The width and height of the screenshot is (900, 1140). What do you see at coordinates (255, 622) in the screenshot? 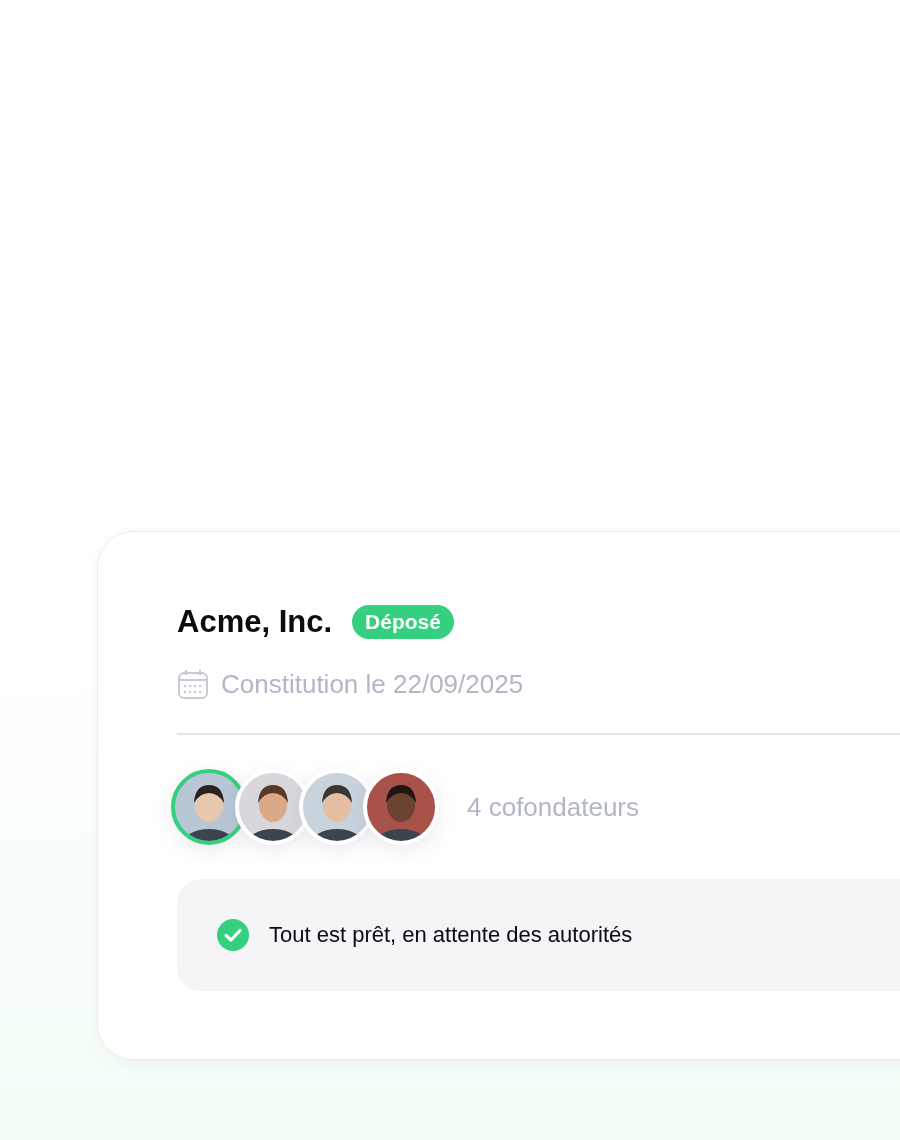
I see `company-name: Acme, Inc.` at bounding box center [255, 622].